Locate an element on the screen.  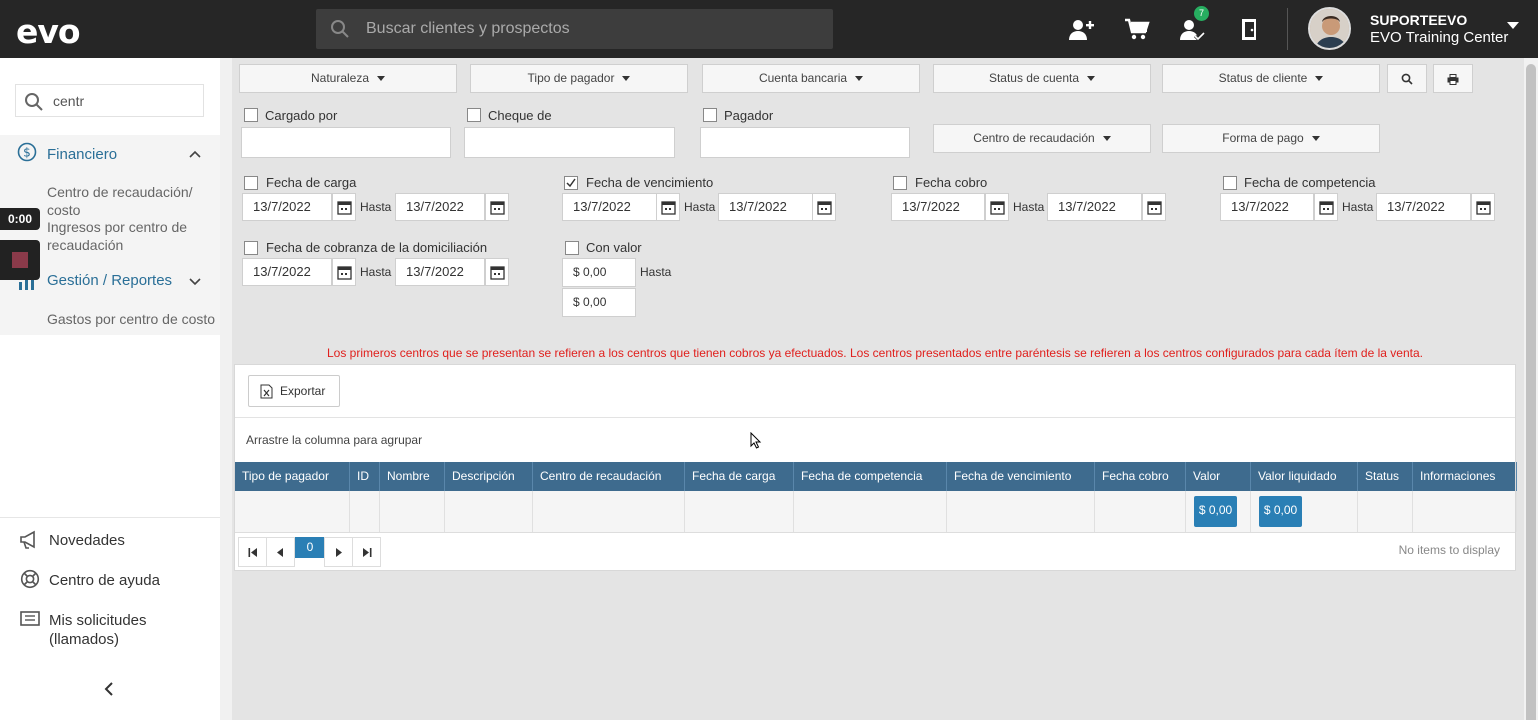
sidebar-section-financiero: Financiero is located at coordinates (82, 154).